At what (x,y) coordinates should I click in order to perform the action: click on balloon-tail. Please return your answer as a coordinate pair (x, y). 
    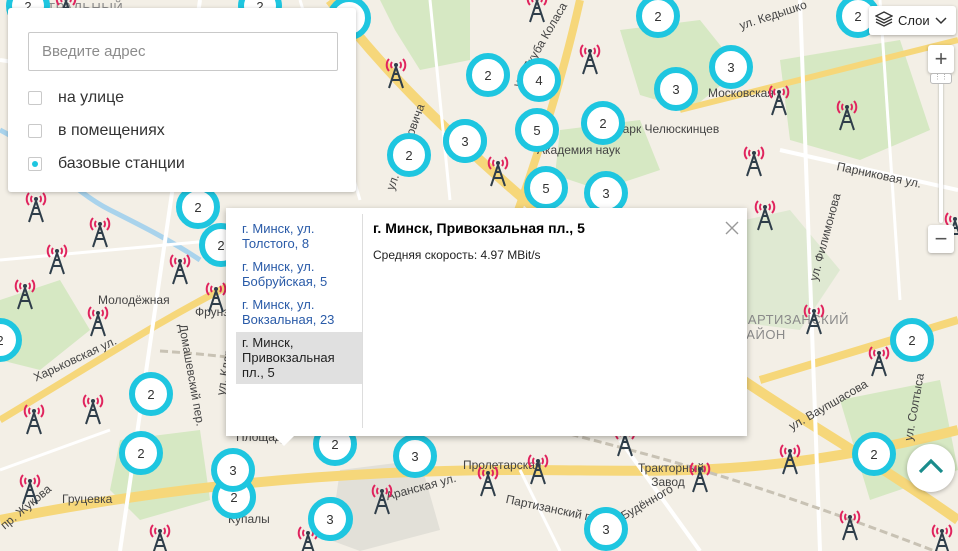
    Looking at the image, I should click on (284, 441).